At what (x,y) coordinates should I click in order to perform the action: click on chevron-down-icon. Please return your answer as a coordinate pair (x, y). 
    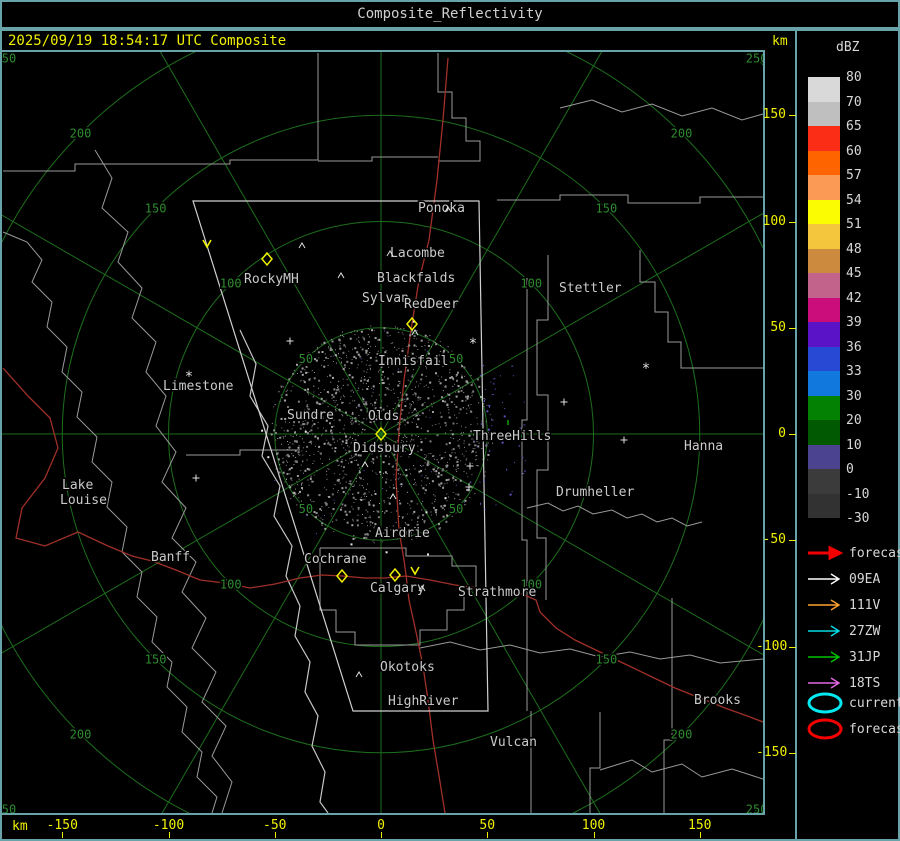
    Looking at the image, I should click on (415, 571).